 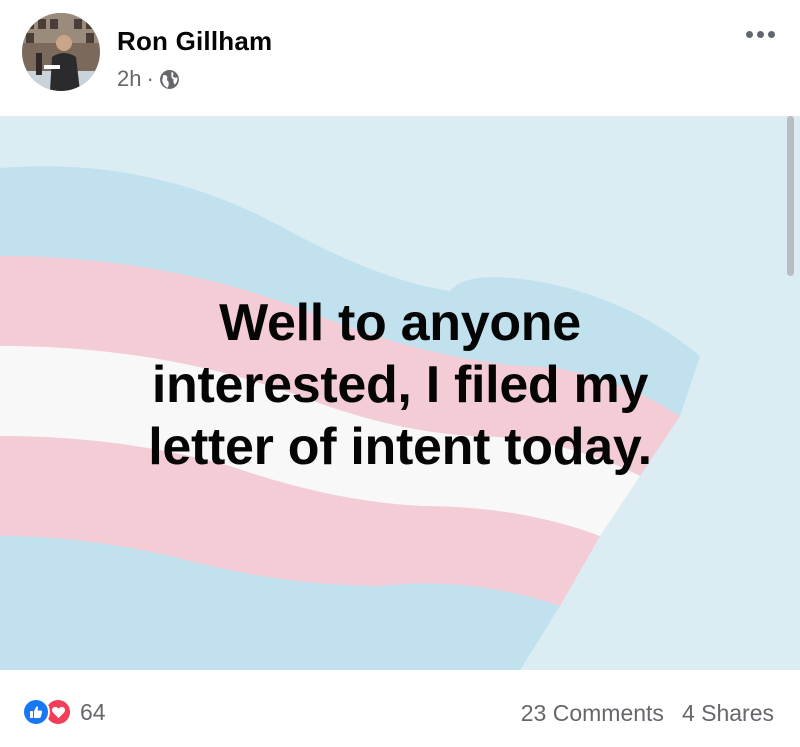 What do you see at coordinates (169, 79) in the screenshot?
I see `globe-icon` at bounding box center [169, 79].